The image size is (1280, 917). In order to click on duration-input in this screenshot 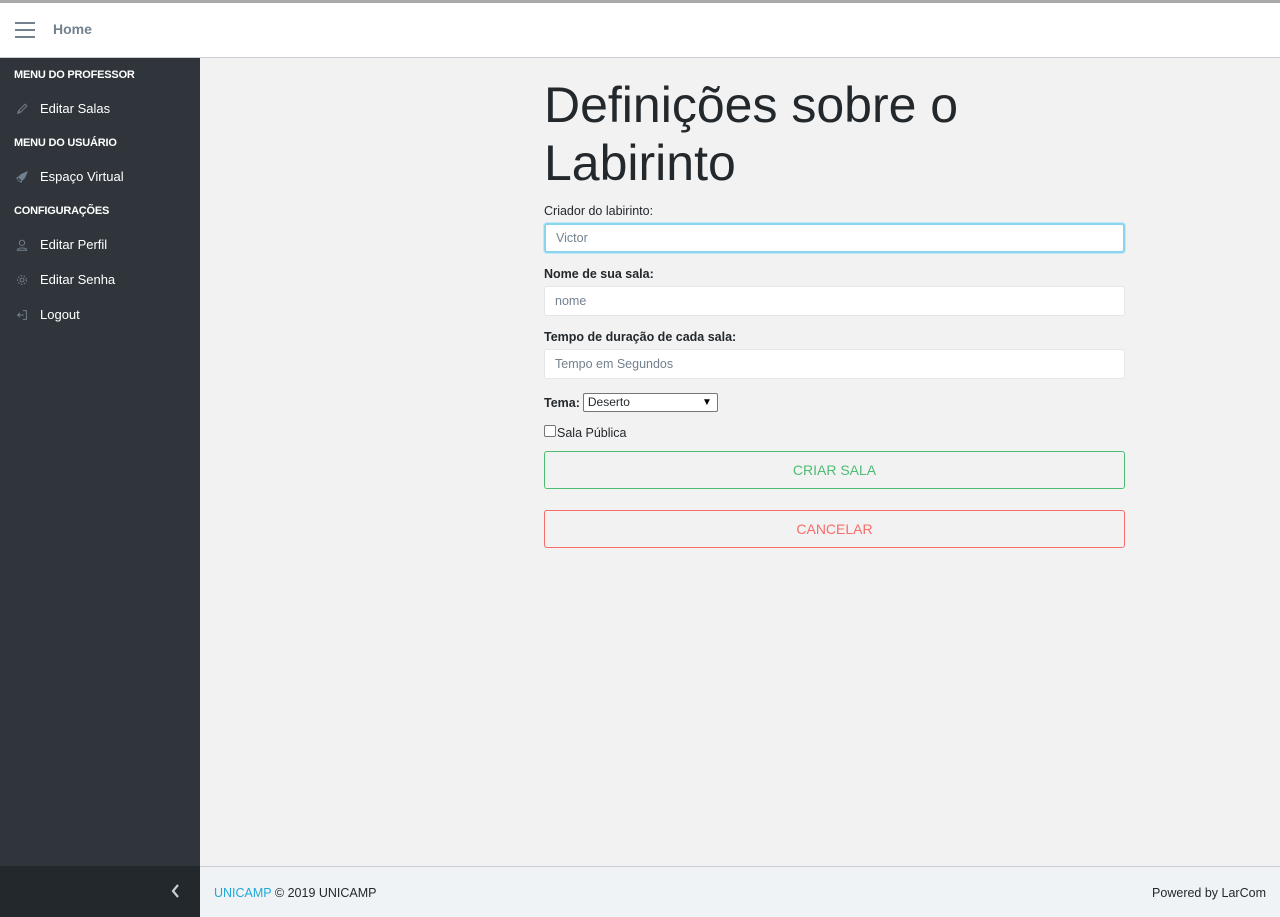, I will do `click(834, 364)`.